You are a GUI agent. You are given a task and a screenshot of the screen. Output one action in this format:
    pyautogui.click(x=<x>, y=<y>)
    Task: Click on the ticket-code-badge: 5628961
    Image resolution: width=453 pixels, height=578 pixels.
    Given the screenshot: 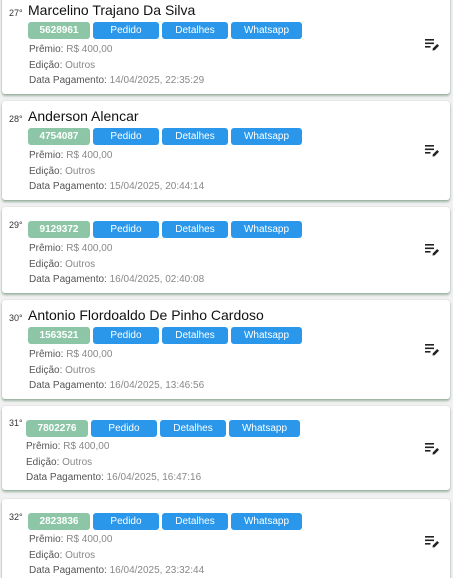 What is the action you would take?
    pyautogui.click(x=59, y=30)
    